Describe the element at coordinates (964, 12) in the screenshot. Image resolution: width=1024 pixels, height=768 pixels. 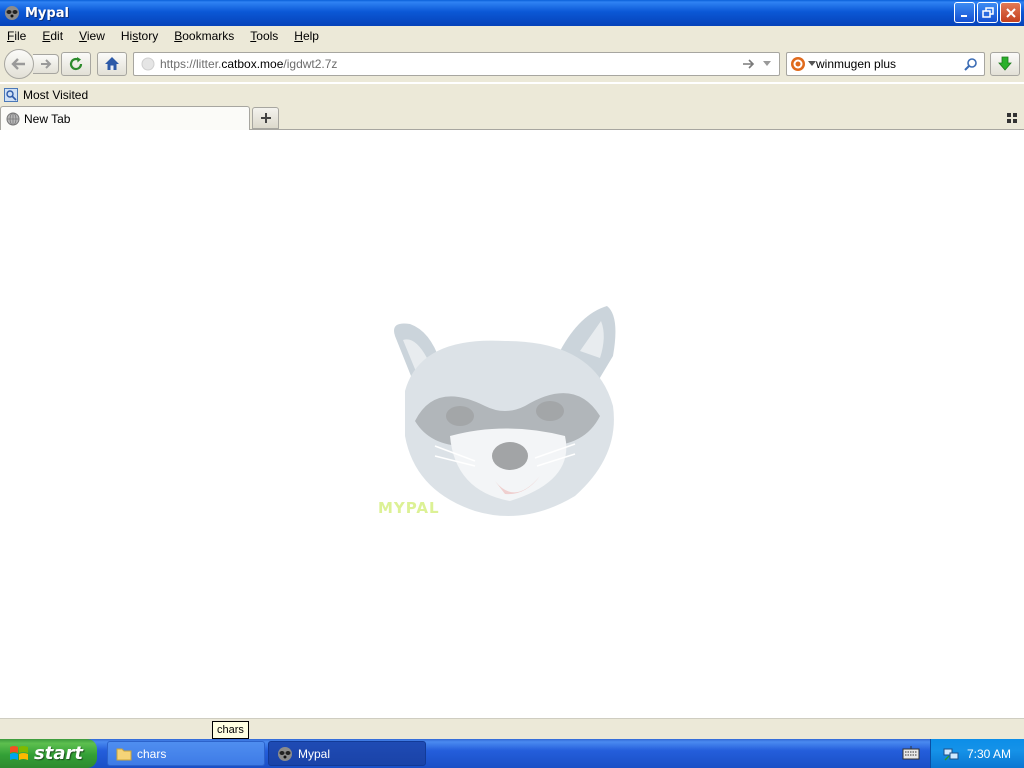
I see `minimize-button` at that location.